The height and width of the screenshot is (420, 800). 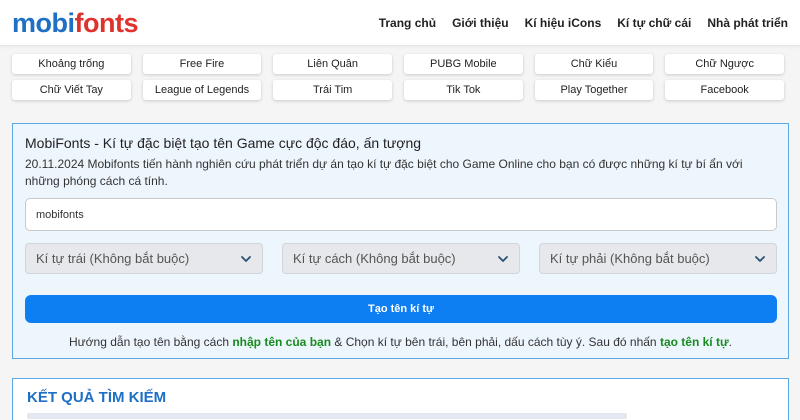 What do you see at coordinates (463, 90) in the screenshot?
I see `category-tik-tok: Tik Tok` at bounding box center [463, 90].